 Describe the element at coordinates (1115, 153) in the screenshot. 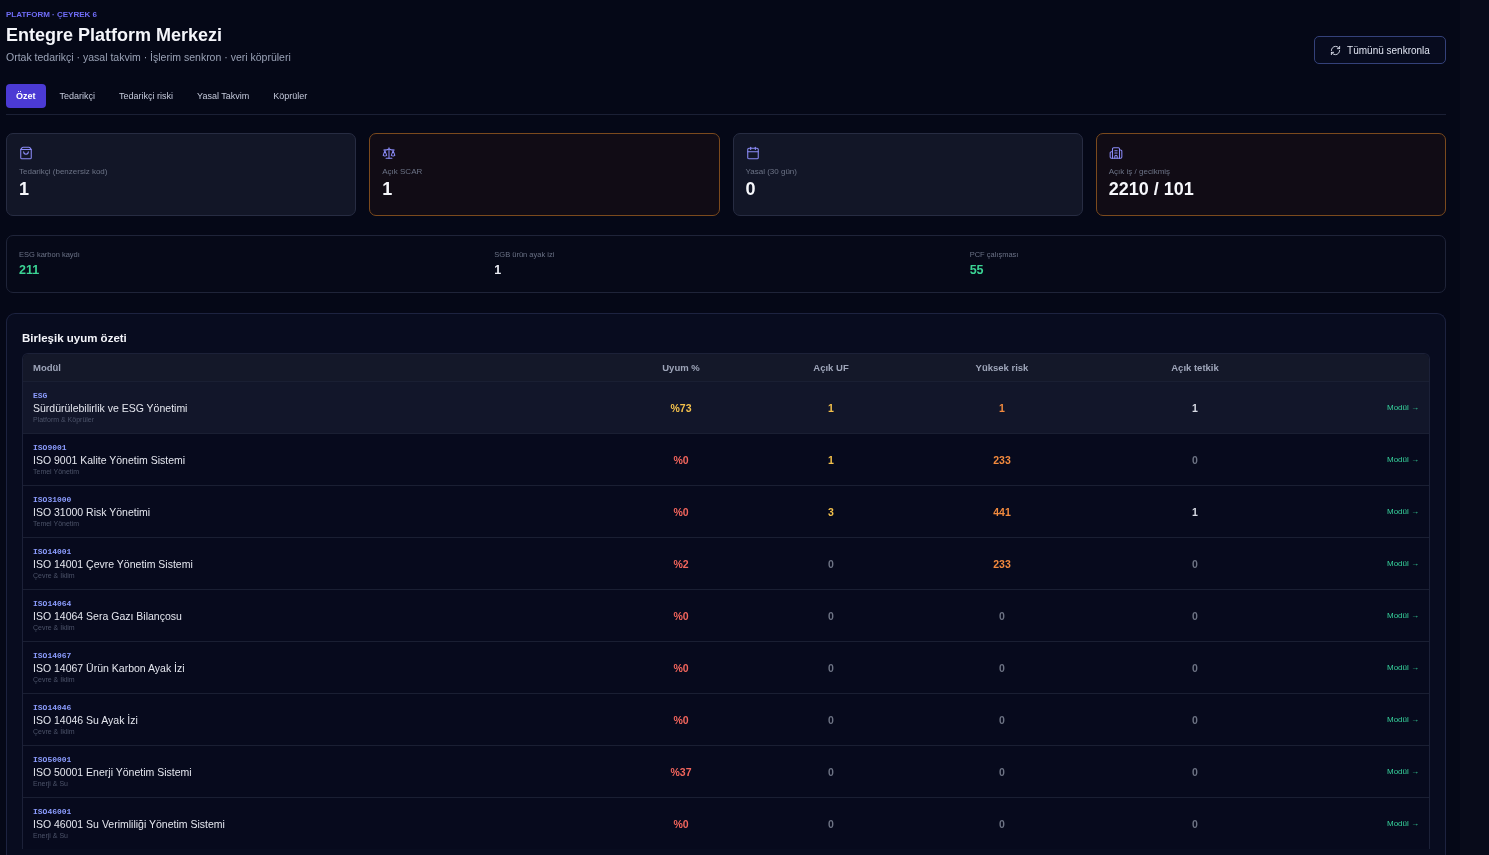

I see `building-icon` at that location.